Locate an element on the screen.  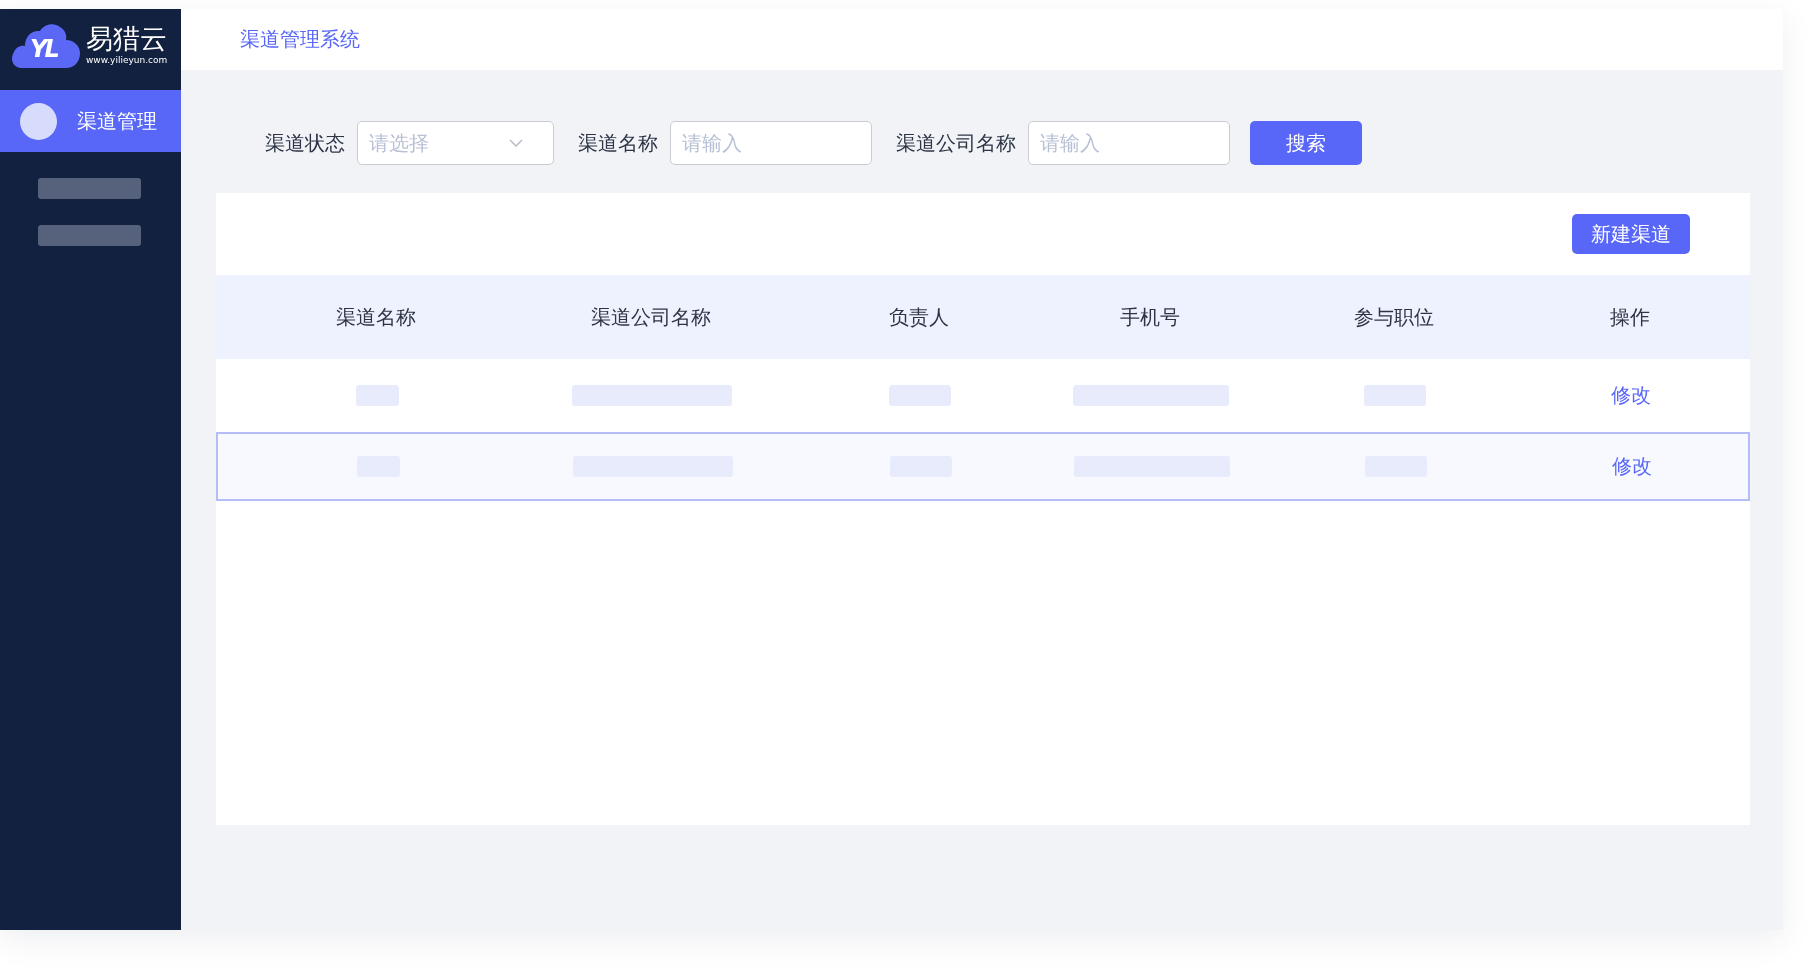
column-header: 参与职位 is located at coordinates (1394, 317).